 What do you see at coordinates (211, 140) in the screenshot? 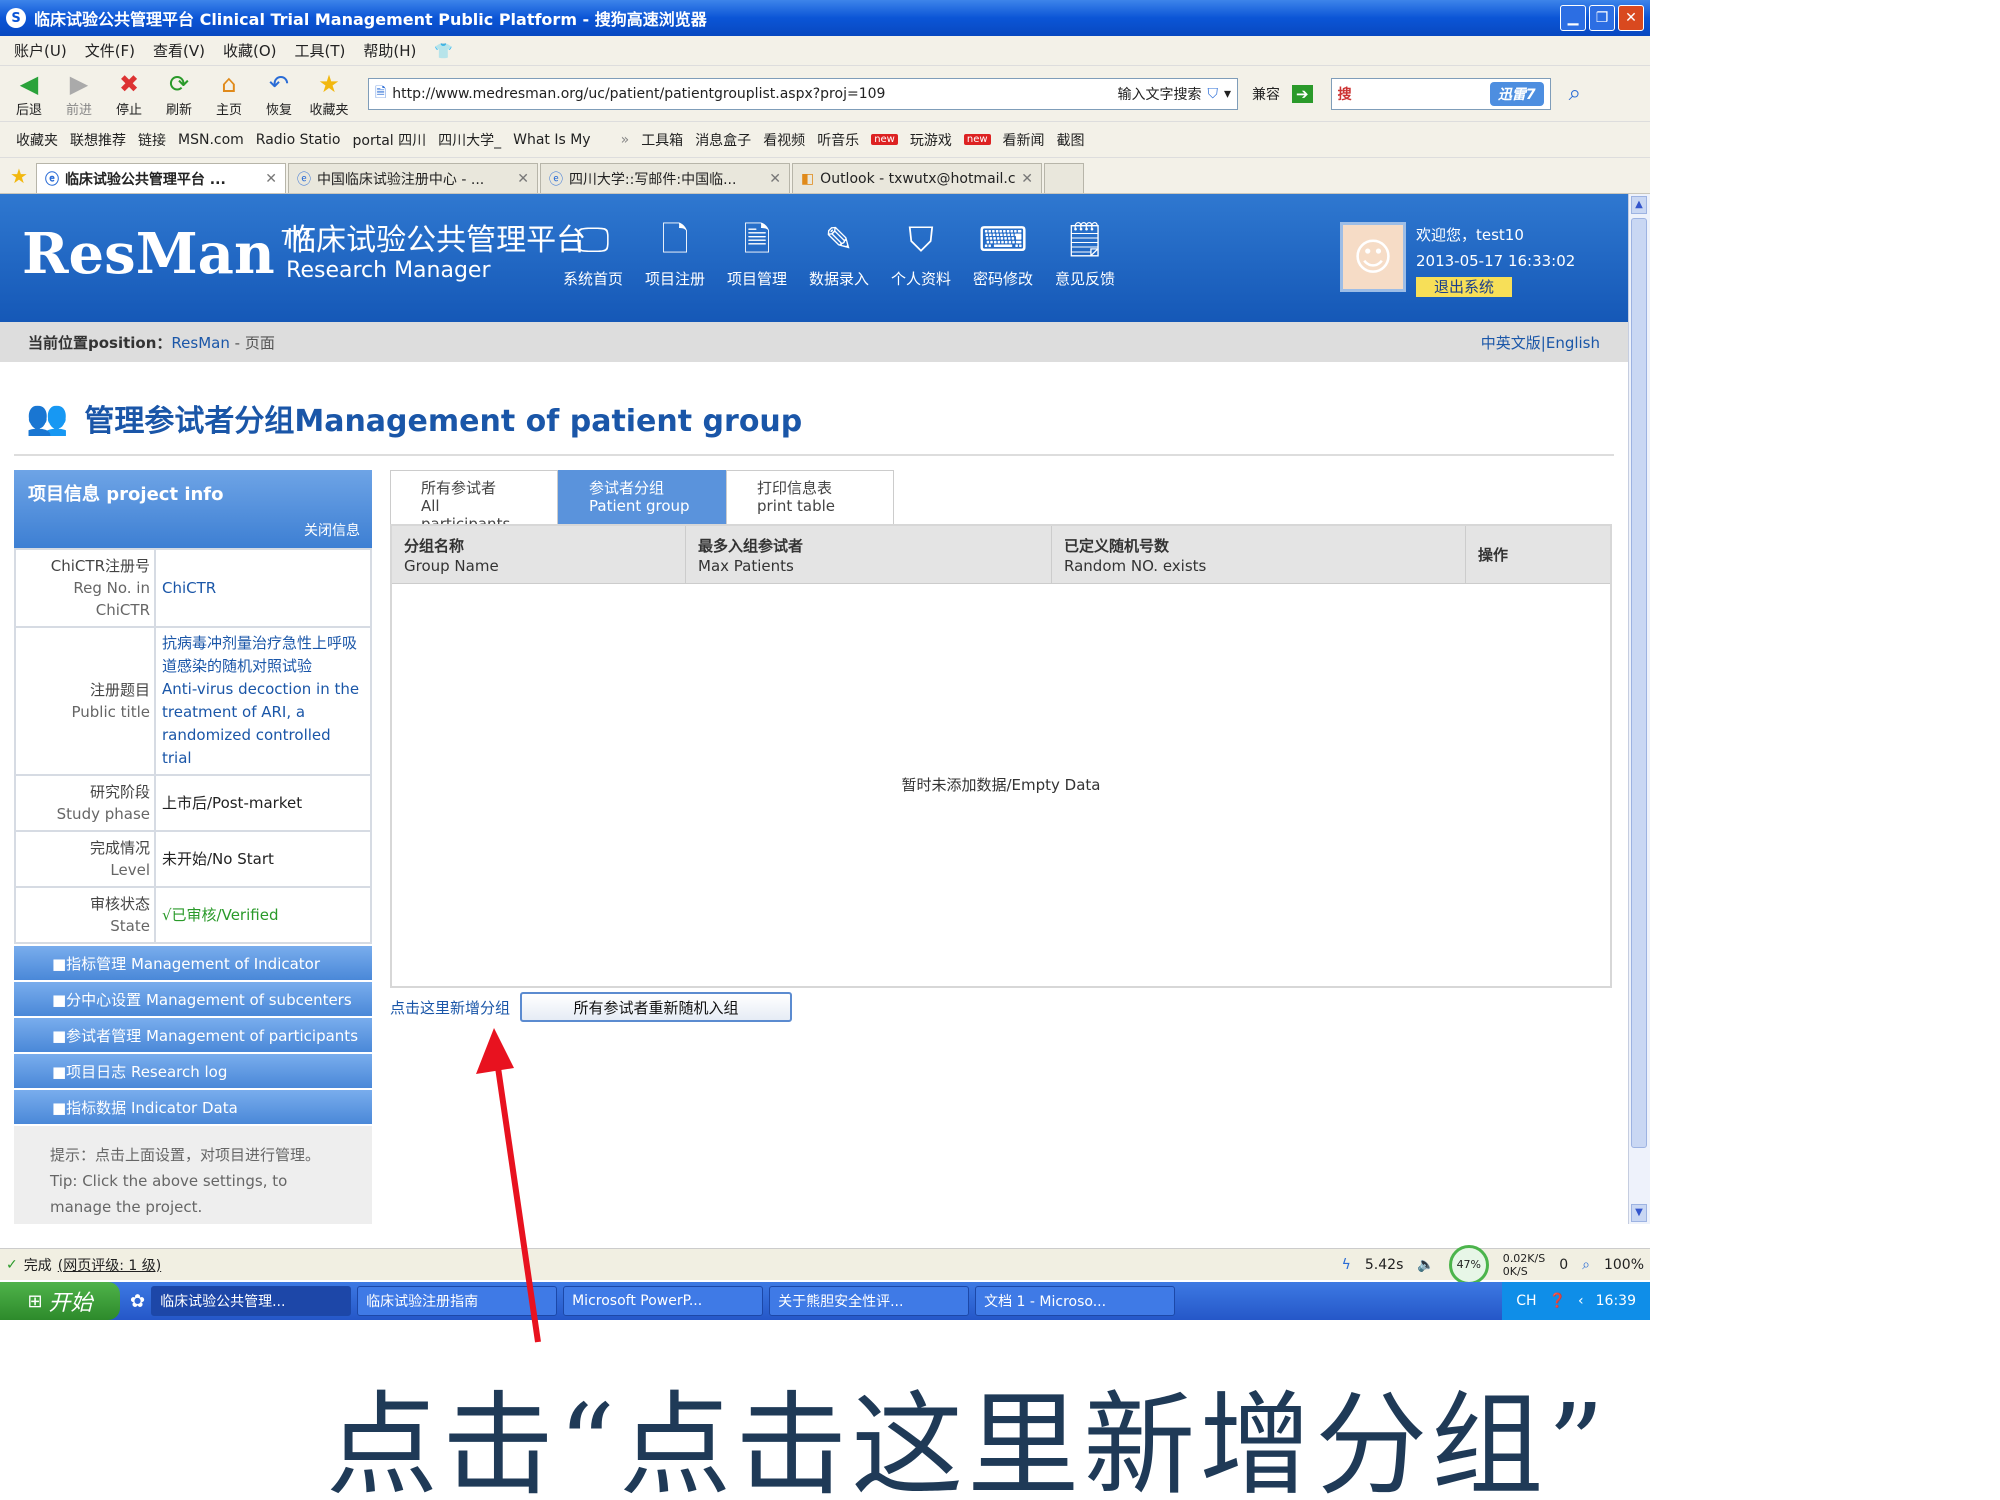
I see `fav-item-msn: MSN.com` at bounding box center [211, 140].